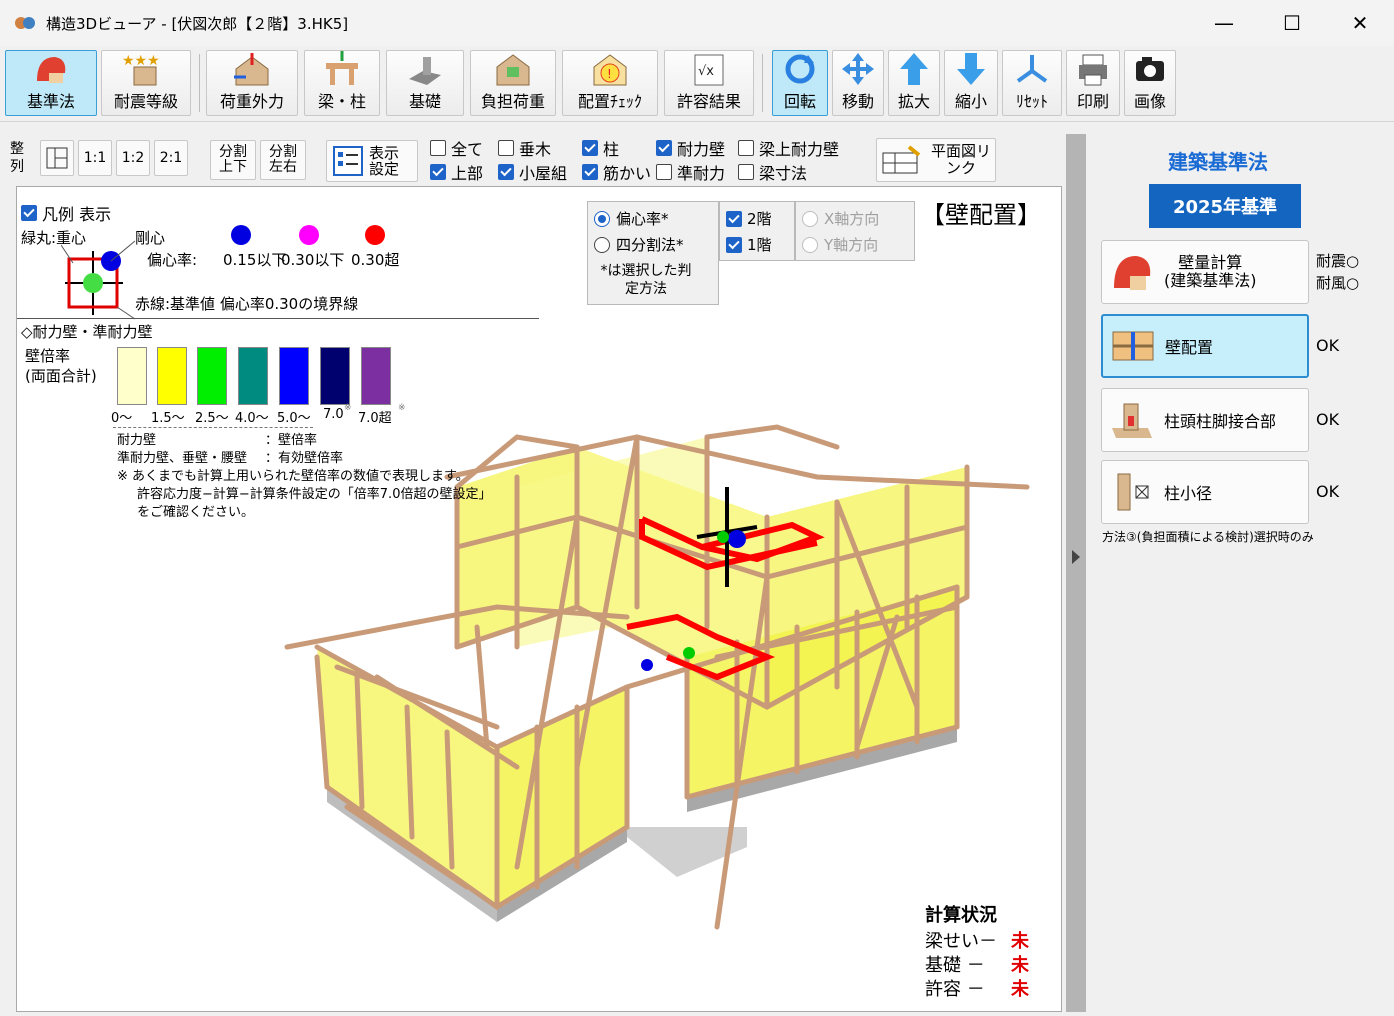 This screenshot has height=1016, width=1394. Describe the element at coordinates (690, 148) in the screenshot. I see `check-bearing-wall: 耐力壁` at that location.